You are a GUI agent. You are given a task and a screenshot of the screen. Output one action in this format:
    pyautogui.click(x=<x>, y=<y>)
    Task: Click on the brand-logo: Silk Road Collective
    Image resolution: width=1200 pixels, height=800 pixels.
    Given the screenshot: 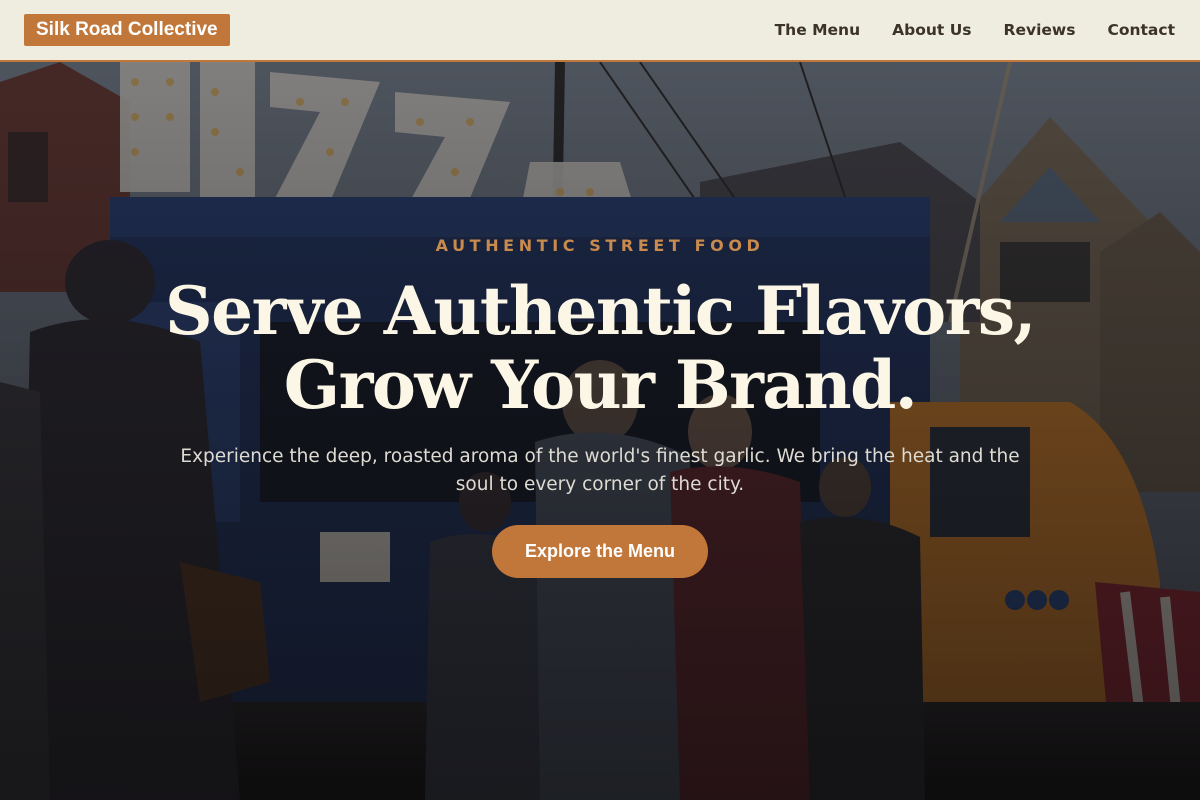 What is the action you would take?
    pyautogui.click(x=127, y=30)
    